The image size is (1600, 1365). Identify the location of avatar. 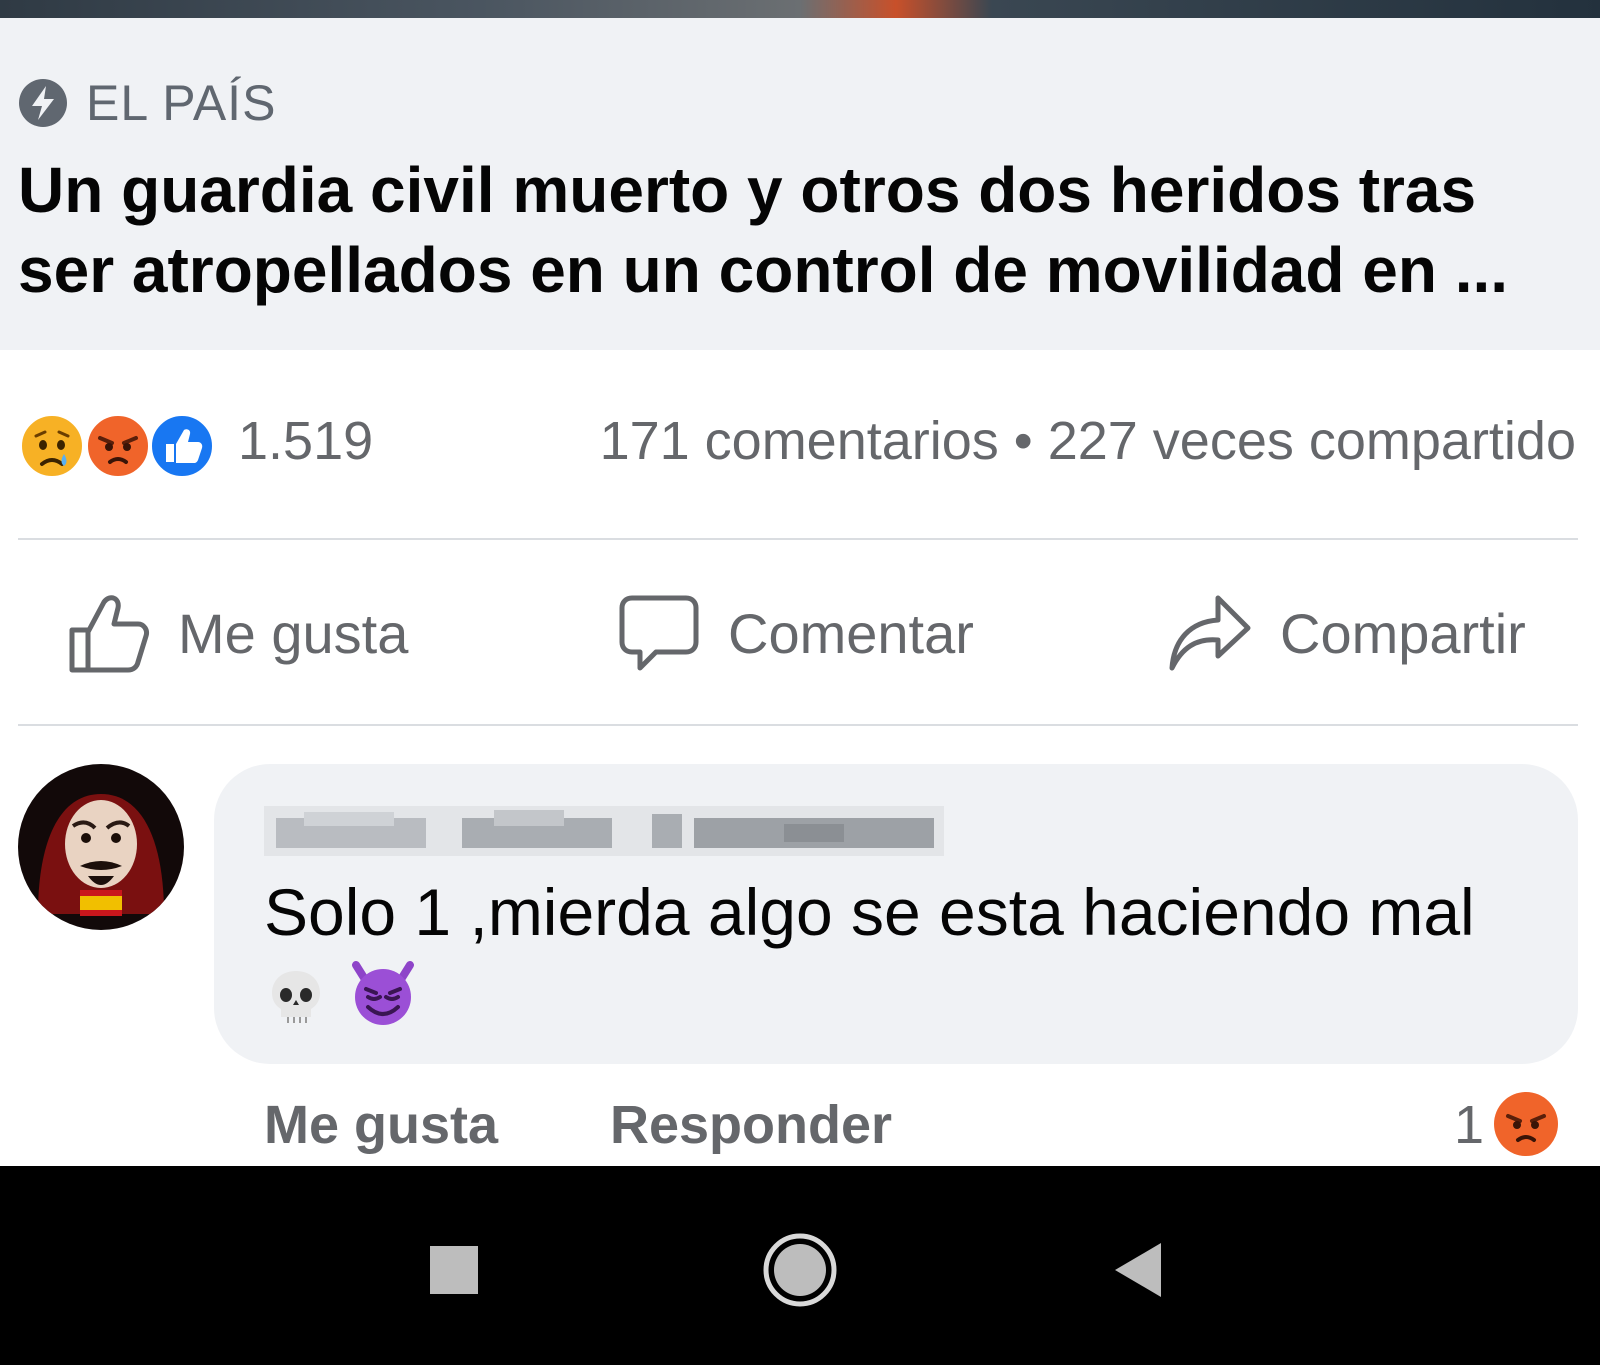
(101, 847).